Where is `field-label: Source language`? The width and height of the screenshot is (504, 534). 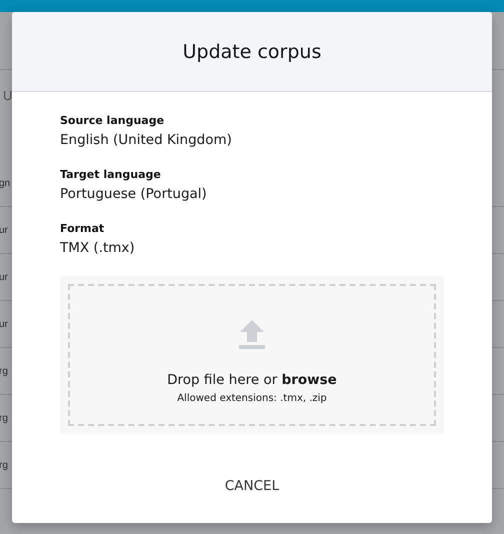 field-label: Source language is located at coordinates (113, 121).